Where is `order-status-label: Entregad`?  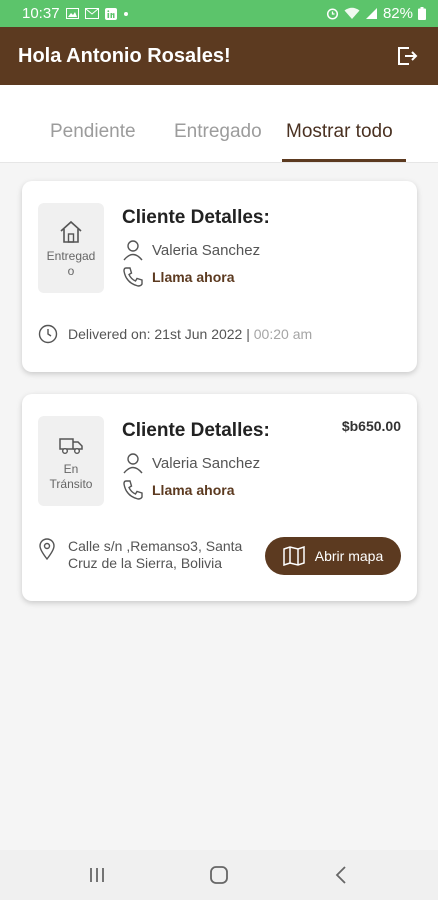 order-status-label: Entregad is located at coordinates (71, 256).